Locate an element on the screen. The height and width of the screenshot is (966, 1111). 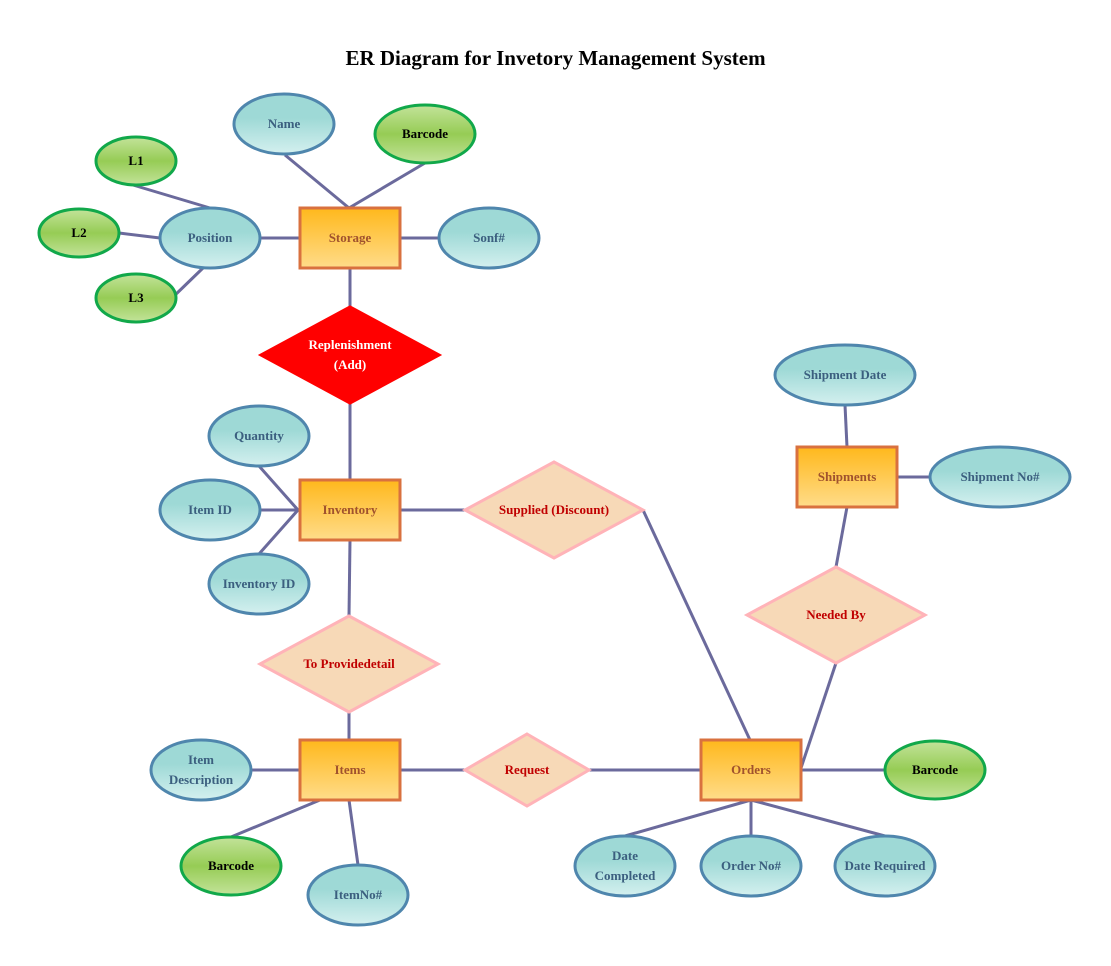
connector-storage-storage_barcode is located at coordinates (387, 185).